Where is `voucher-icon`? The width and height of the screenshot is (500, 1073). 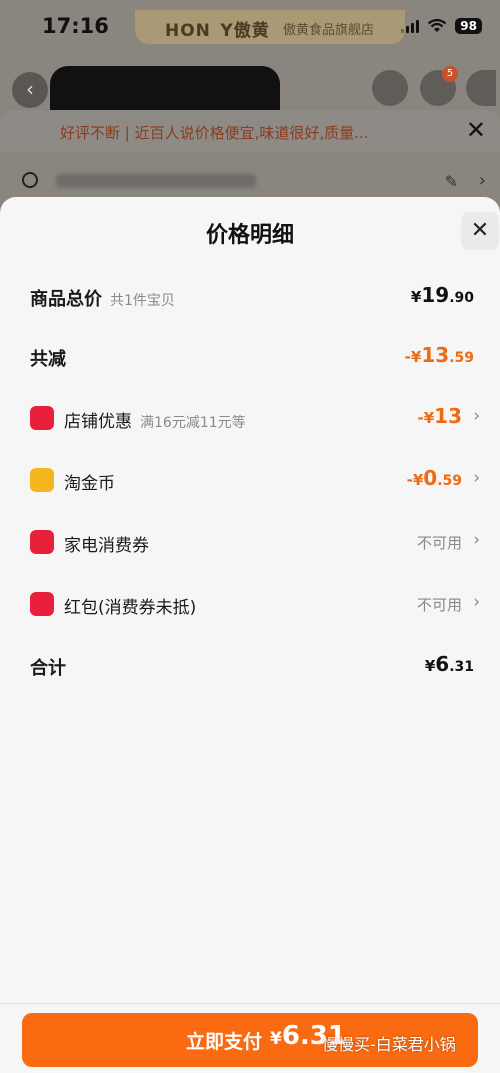 voucher-icon is located at coordinates (42, 542).